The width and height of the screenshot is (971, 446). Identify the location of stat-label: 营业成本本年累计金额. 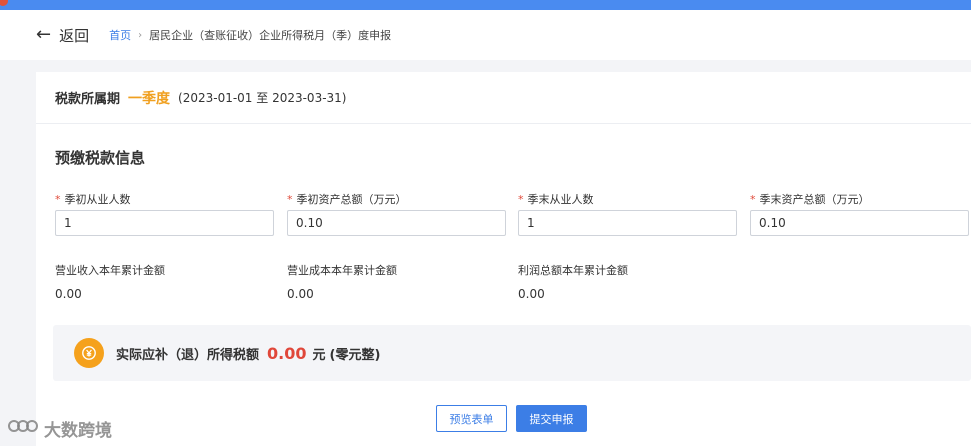
(342, 270).